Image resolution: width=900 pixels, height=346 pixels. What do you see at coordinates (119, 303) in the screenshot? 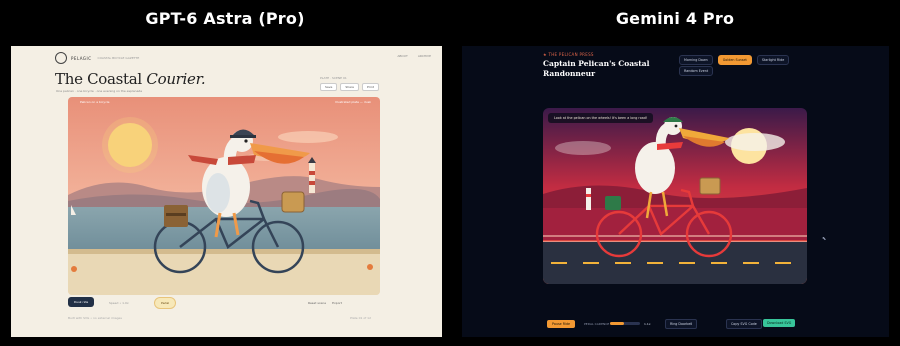
I see `speed-meta: Speed • 1.0x` at bounding box center [119, 303].